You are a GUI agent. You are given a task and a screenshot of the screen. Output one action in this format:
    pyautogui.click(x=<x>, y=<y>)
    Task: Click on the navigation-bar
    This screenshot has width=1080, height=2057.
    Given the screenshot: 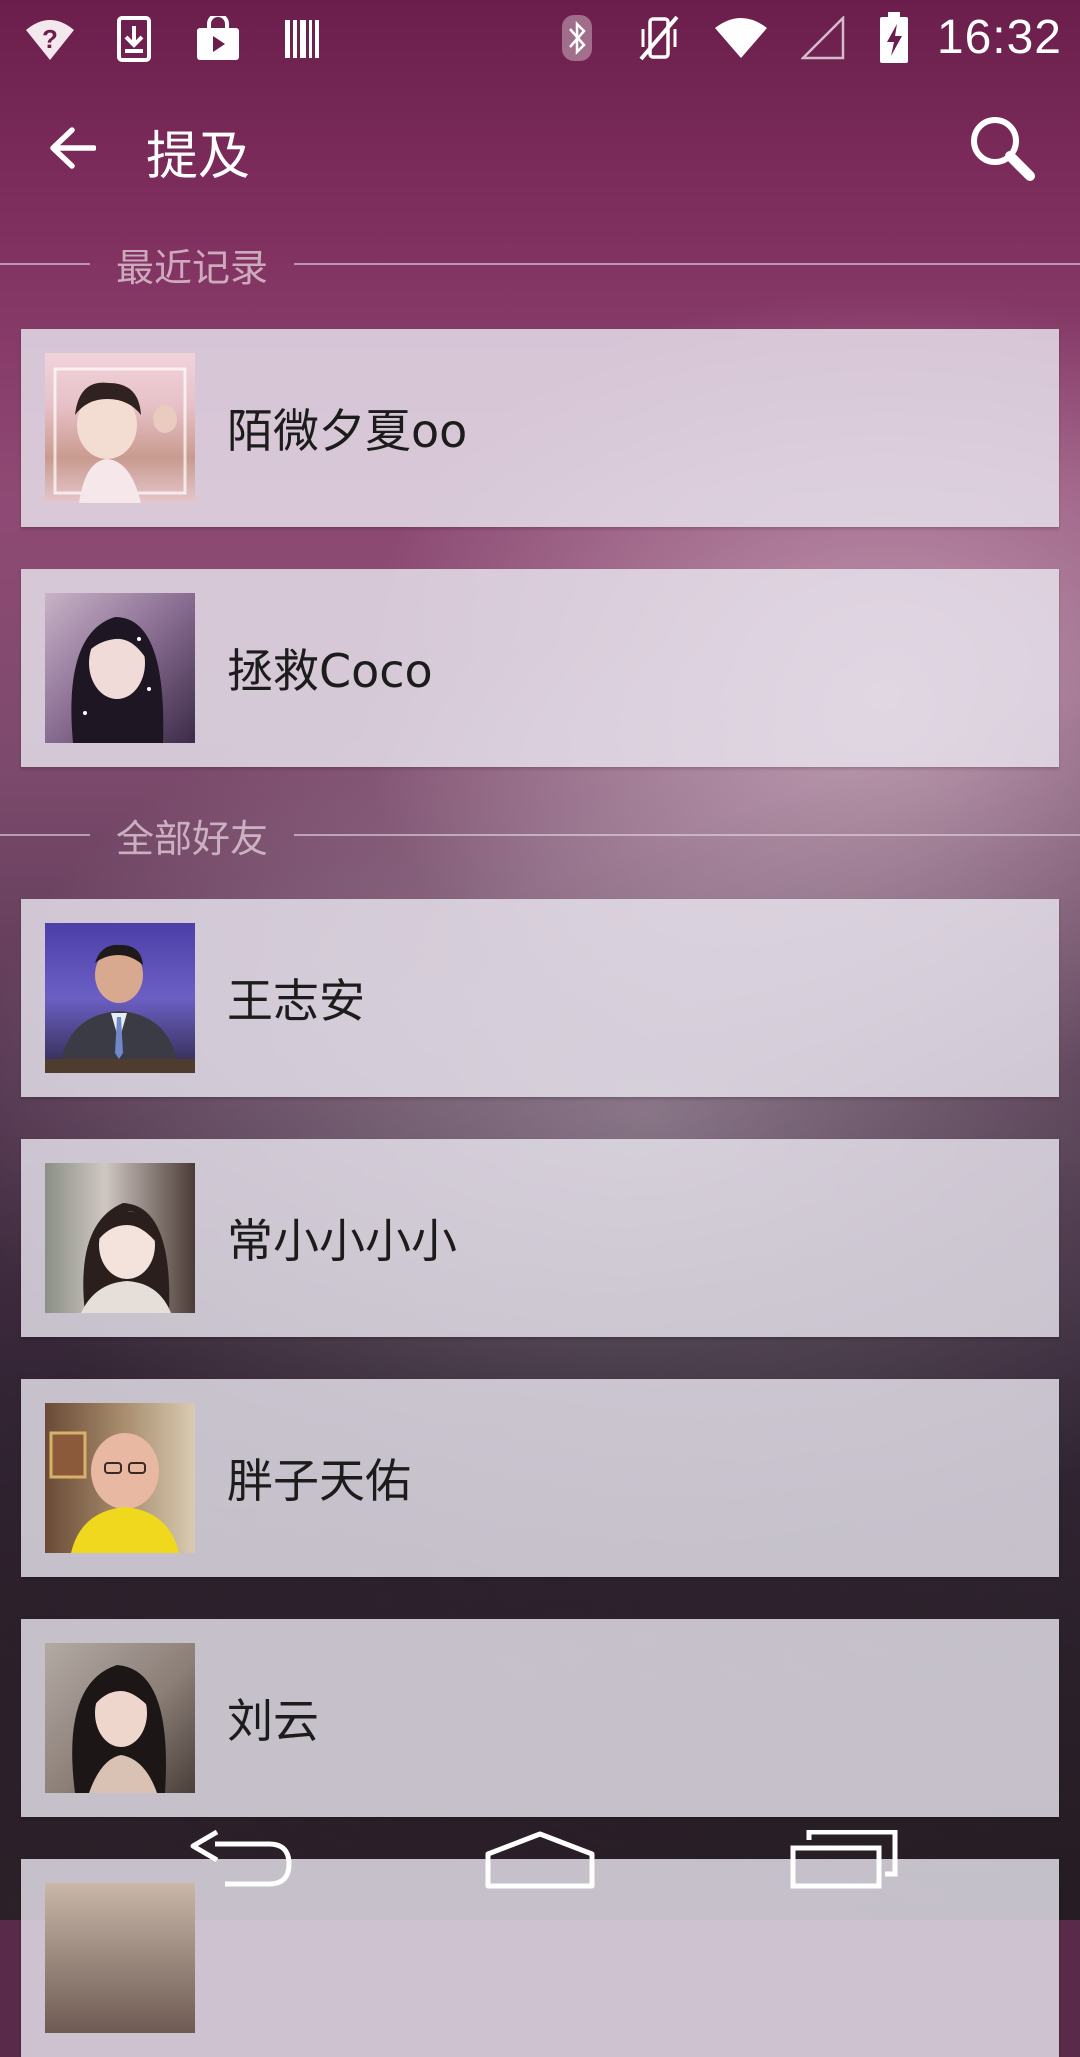 What is the action you would take?
    pyautogui.click(x=540, y=1860)
    